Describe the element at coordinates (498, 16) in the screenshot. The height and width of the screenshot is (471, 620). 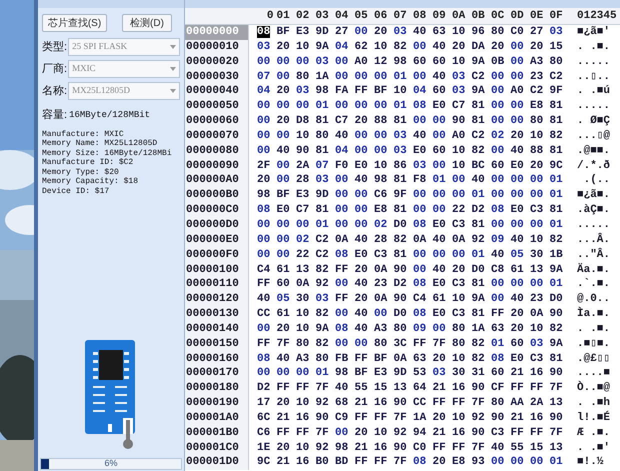
I see `column-header: 0C` at that location.